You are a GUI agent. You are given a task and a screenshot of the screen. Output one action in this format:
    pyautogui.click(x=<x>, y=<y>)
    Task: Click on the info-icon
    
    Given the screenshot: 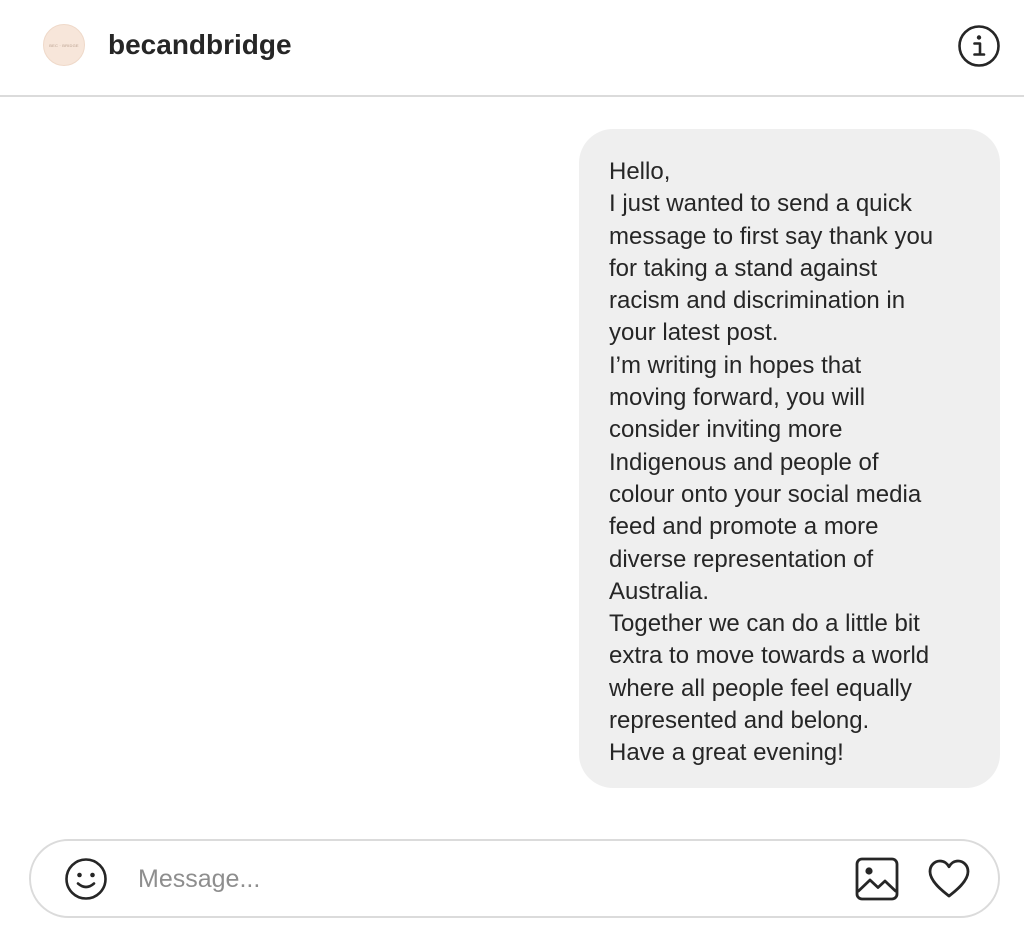 What is the action you would take?
    pyautogui.click(x=979, y=46)
    